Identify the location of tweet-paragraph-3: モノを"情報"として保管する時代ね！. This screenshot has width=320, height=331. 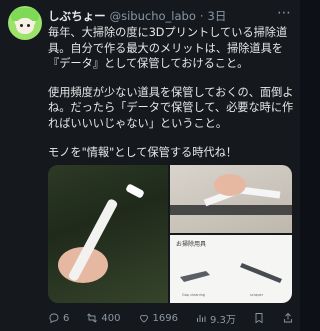
(142, 152).